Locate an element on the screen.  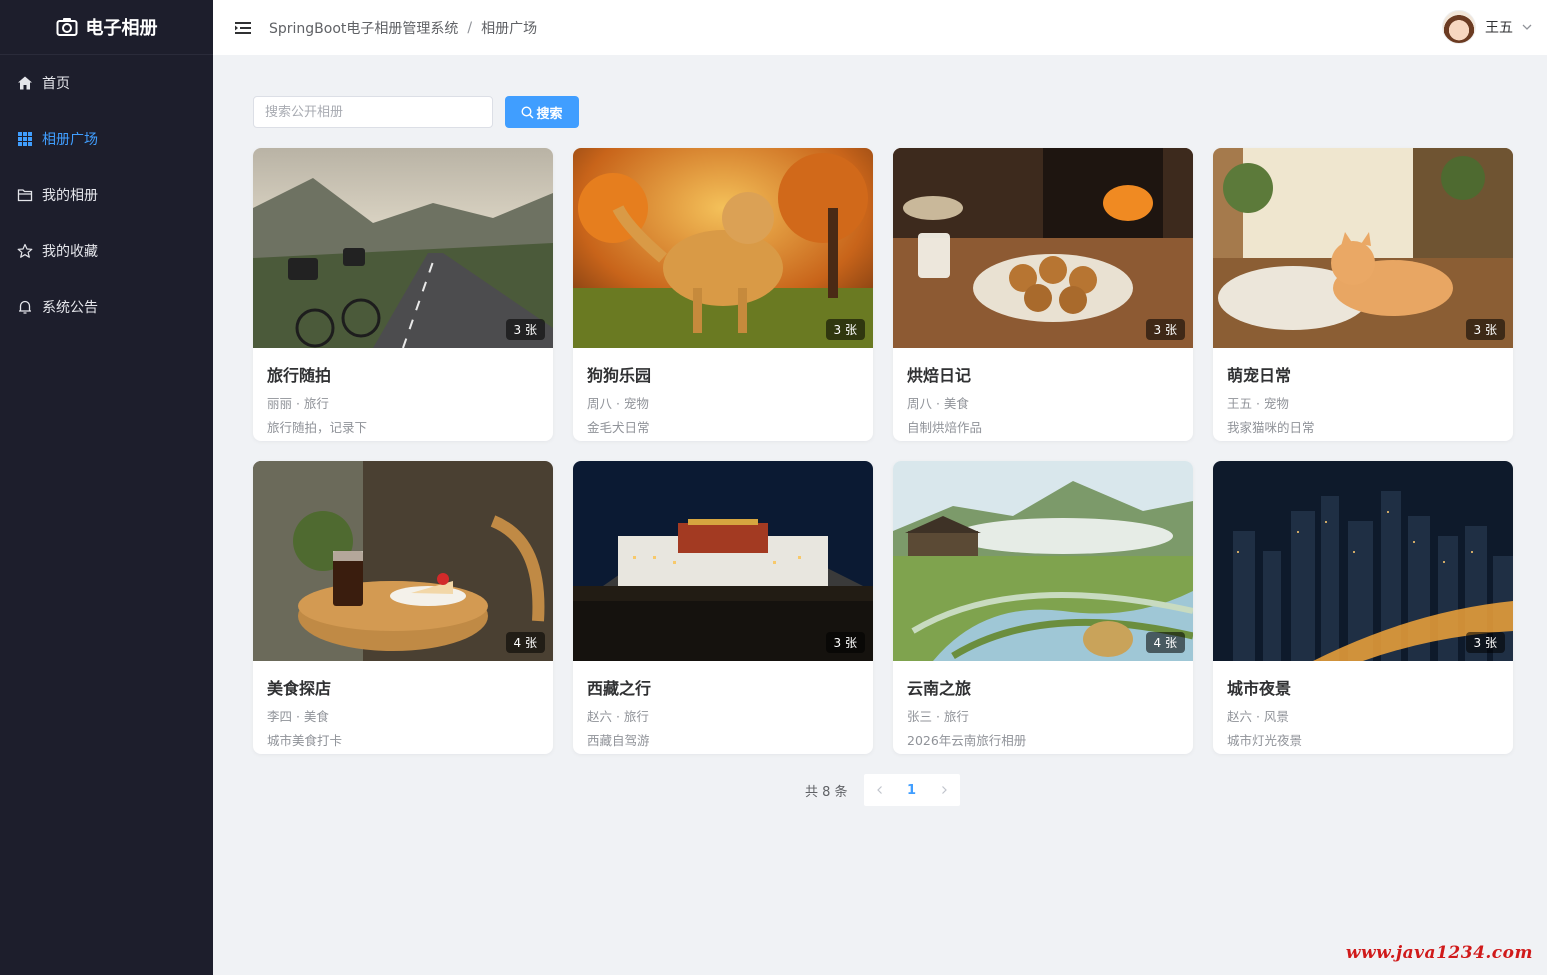
album-meta: 周八 · 美食 is located at coordinates (938, 403).